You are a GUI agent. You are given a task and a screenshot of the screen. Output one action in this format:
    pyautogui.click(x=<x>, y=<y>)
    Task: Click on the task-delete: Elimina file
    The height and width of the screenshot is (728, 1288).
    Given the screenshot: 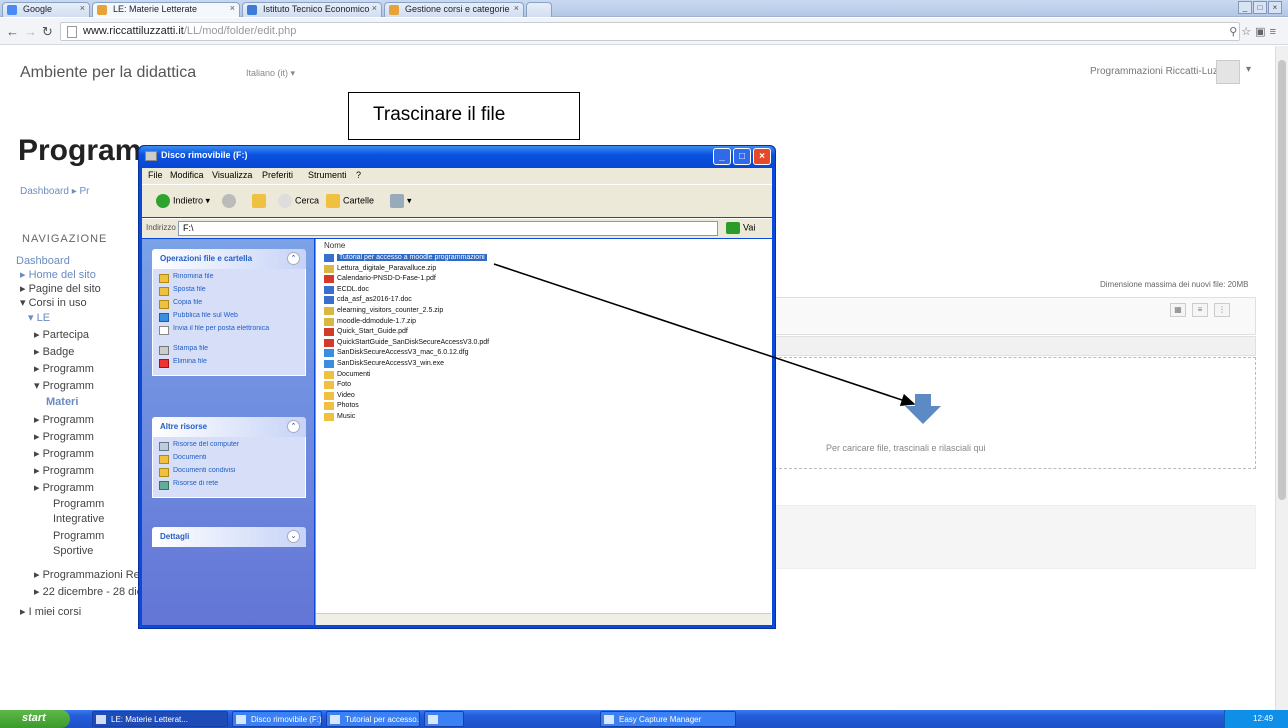 What is the action you would take?
    pyautogui.click(x=229, y=364)
    